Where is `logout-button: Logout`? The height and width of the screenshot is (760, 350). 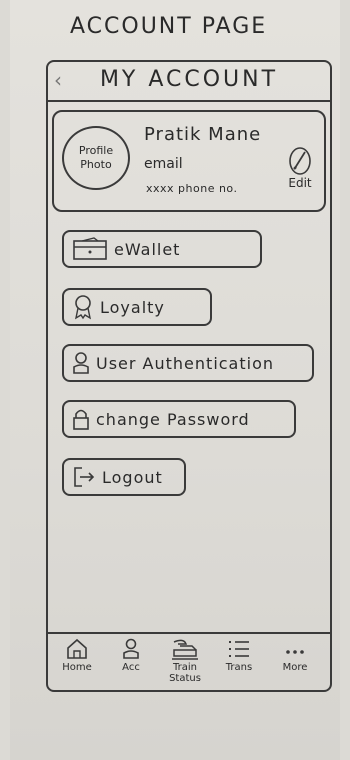 logout-button: Logout is located at coordinates (124, 477).